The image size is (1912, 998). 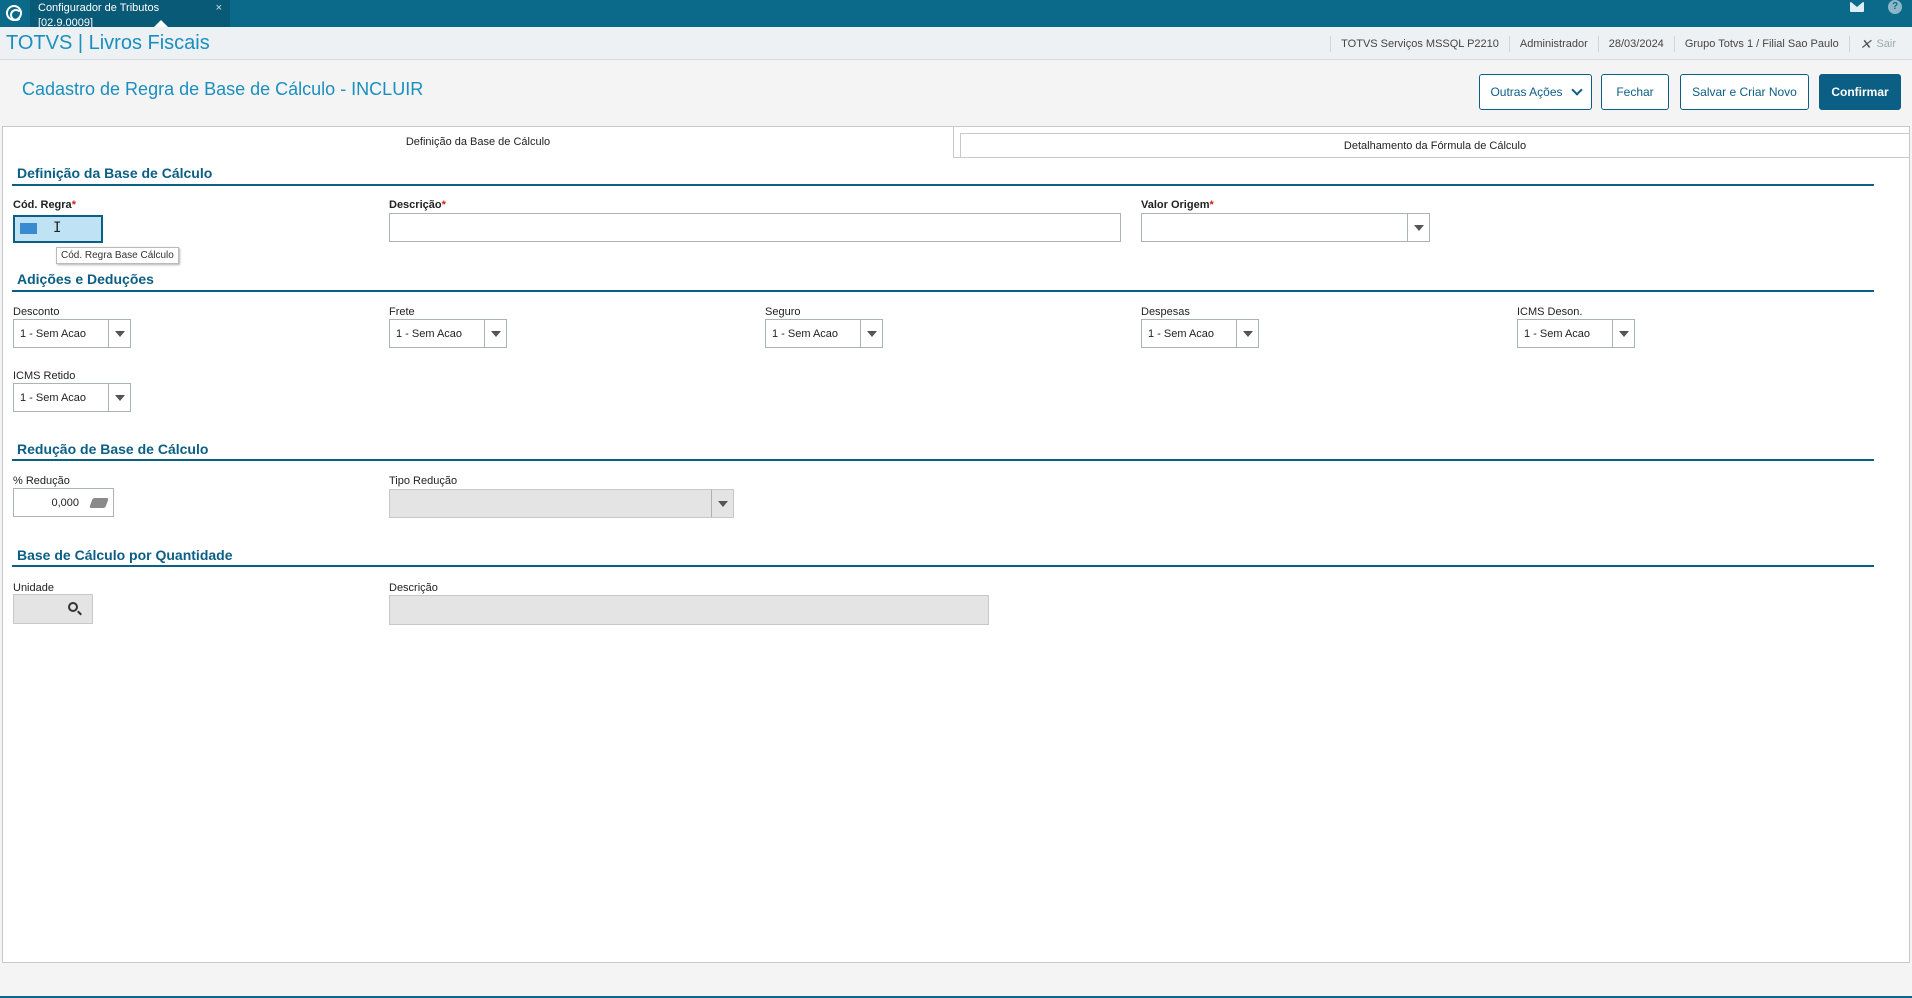 I want to click on section-title-quantity: Base de Cálculo por Quantidade, so click(x=125, y=555).